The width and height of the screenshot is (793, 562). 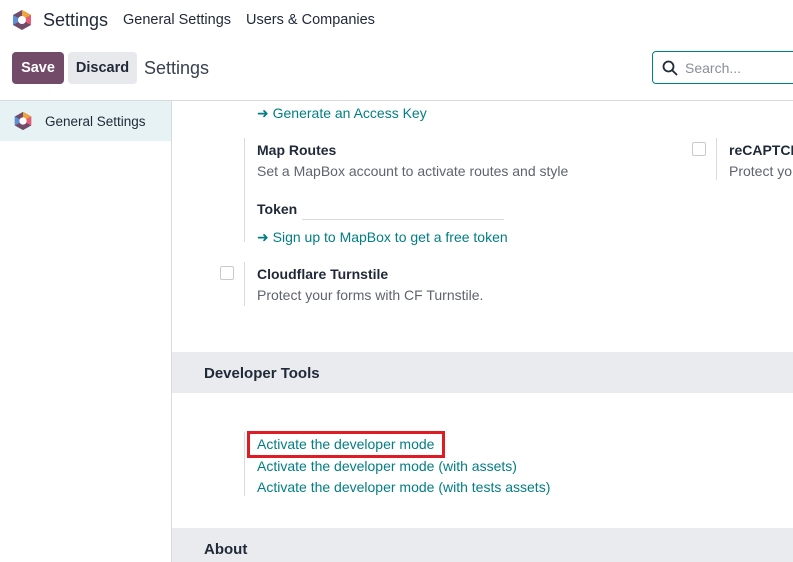 What do you see at coordinates (349, 113) in the screenshot?
I see `generate-access-key-label: Generate an Access Key` at bounding box center [349, 113].